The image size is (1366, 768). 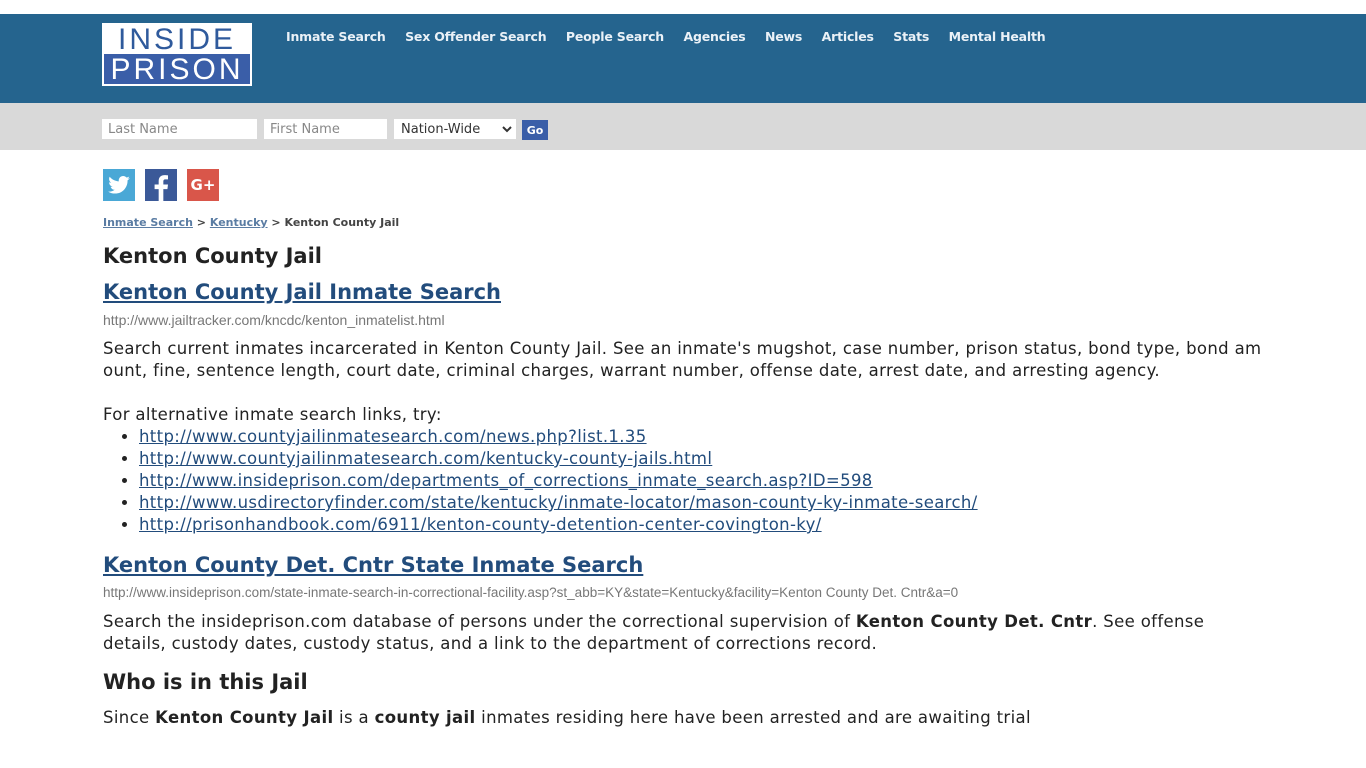 What do you see at coordinates (239, 222) in the screenshot?
I see `breadcrumb-kentucky: Kentucky` at bounding box center [239, 222].